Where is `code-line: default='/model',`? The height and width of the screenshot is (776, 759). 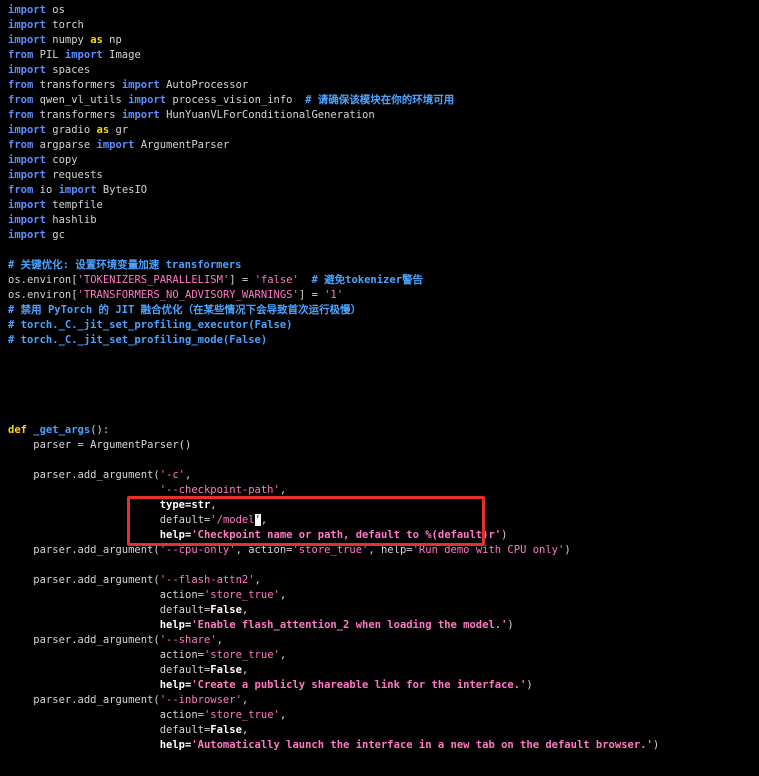 code-line: default='/model', is located at coordinates (137, 520).